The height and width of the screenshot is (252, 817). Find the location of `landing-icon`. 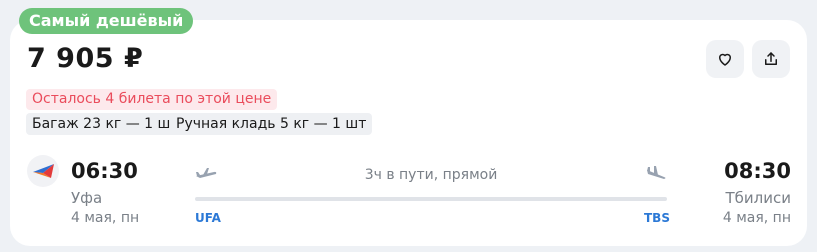

landing-icon is located at coordinates (656, 173).